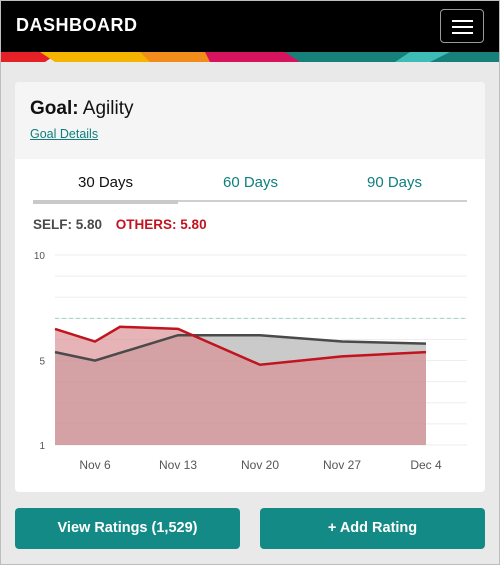 The height and width of the screenshot is (565, 500). Describe the element at coordinates (342, 465) in the screenshot. I see `x-tick-label: Nov 27` at that location.